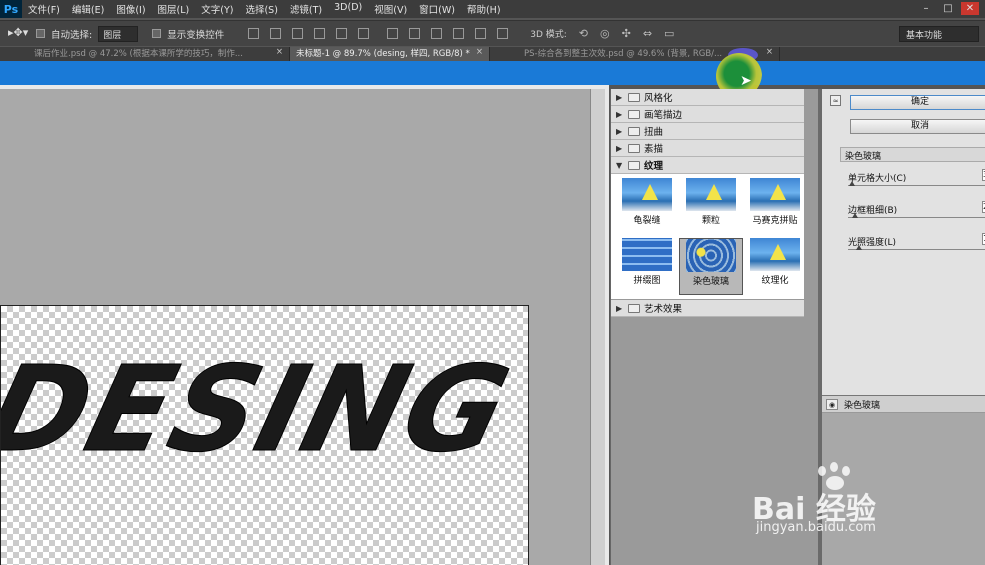 Image resolution: width=985 pixels, height=565 pixels. Describe the element at coordinates (393, 33) in the screenshot. I see `distribute-top-icon` at that location.